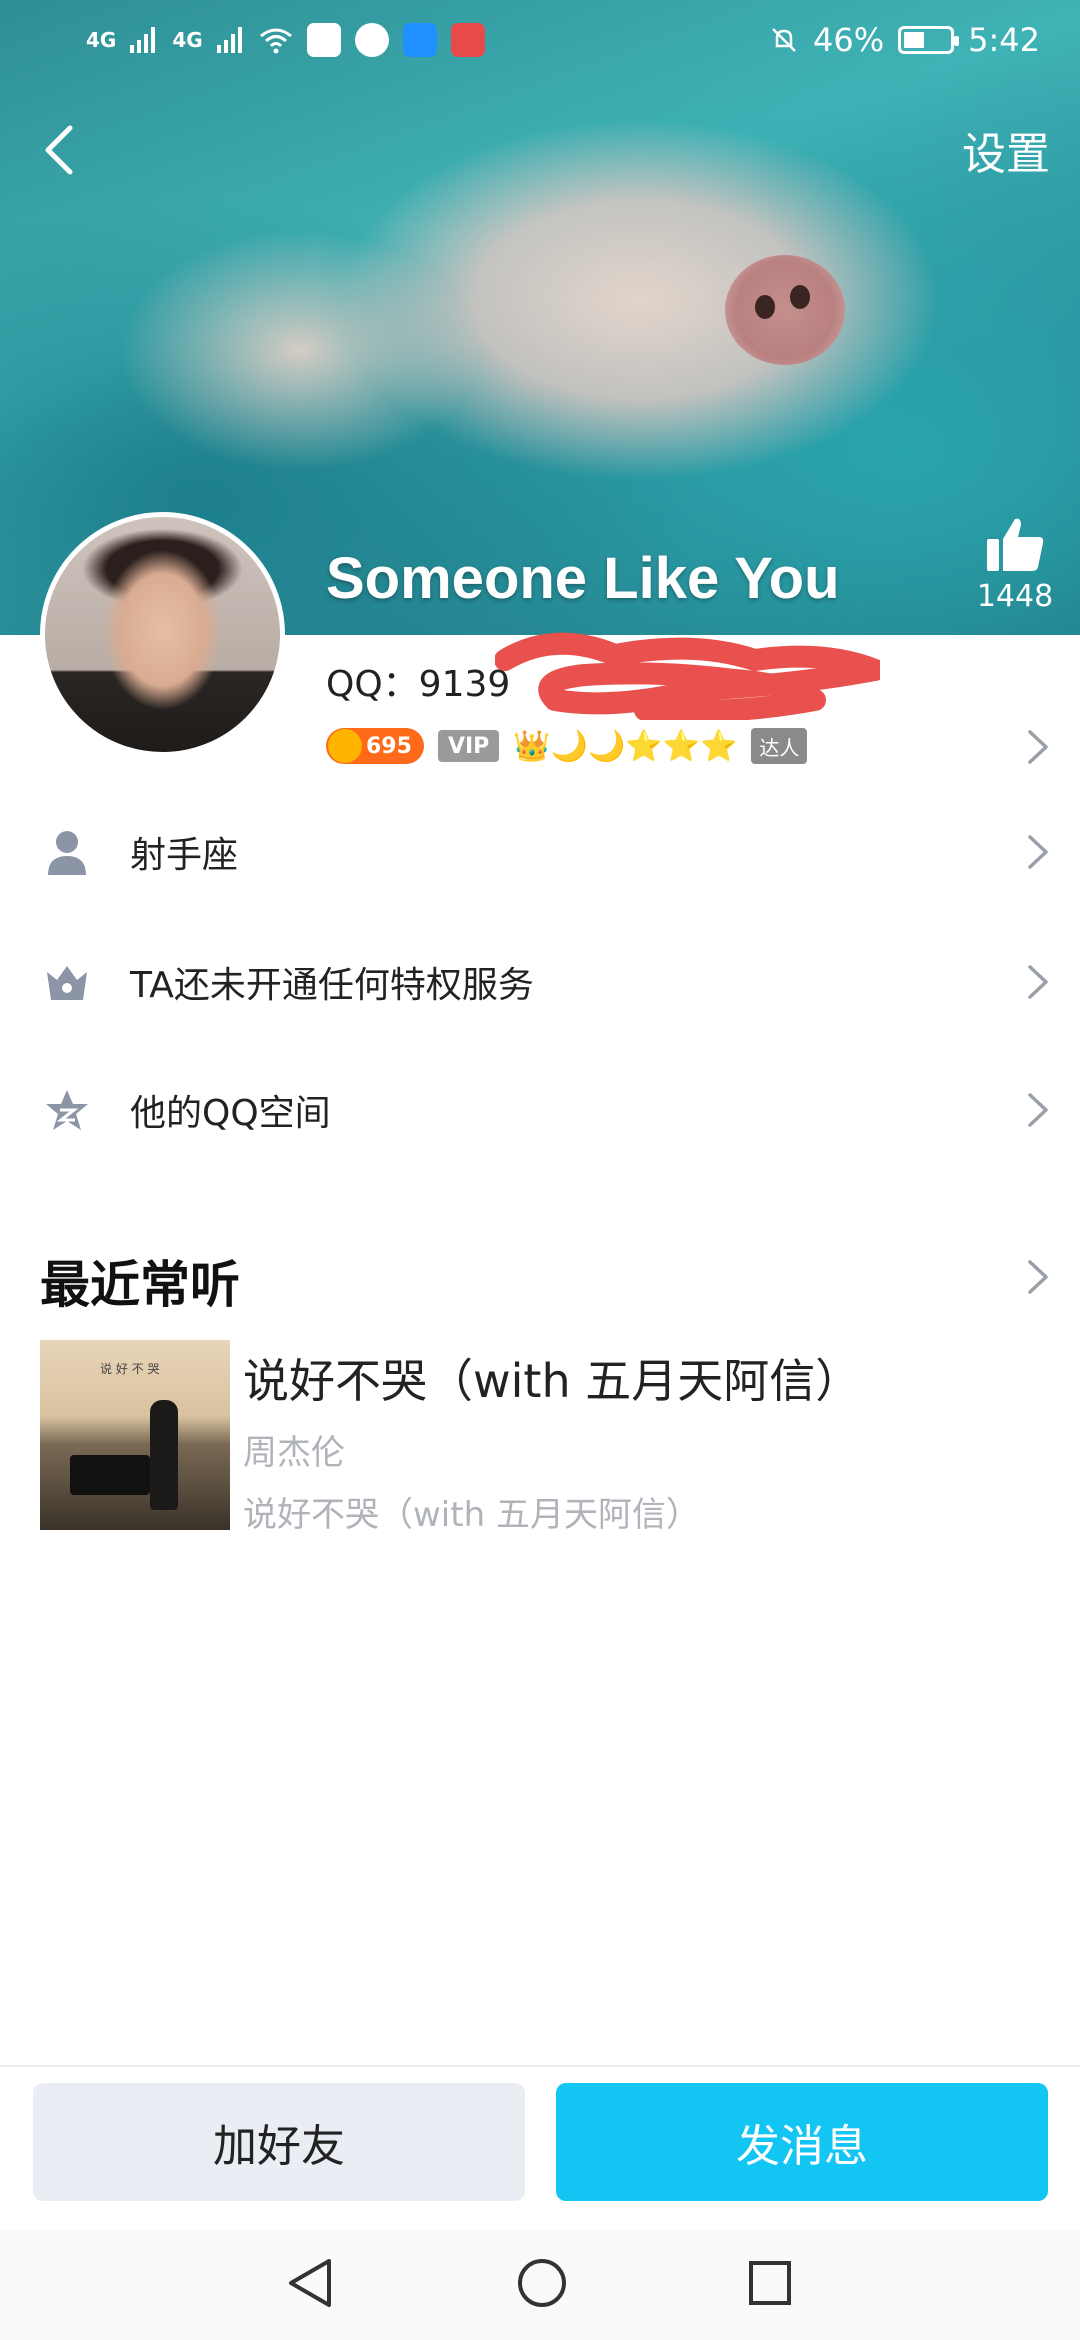 This screenshot has height=2340, width=1080. I want to click on battery-fill, so click(914, 40).